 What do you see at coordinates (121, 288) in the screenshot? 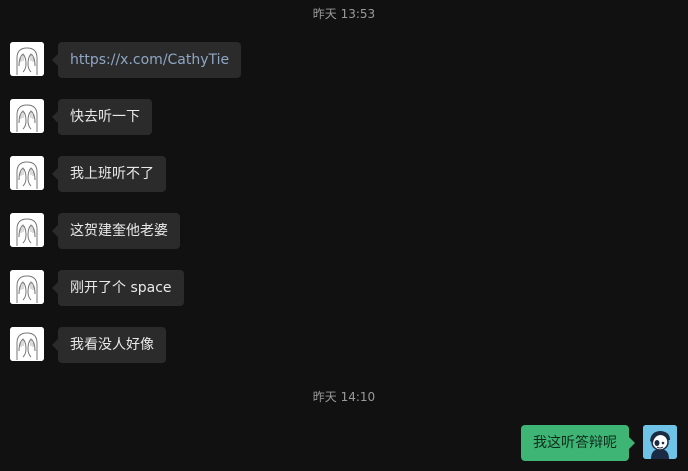
I see `message-text: 刚开了个 space` at bounding box center [121, 288].